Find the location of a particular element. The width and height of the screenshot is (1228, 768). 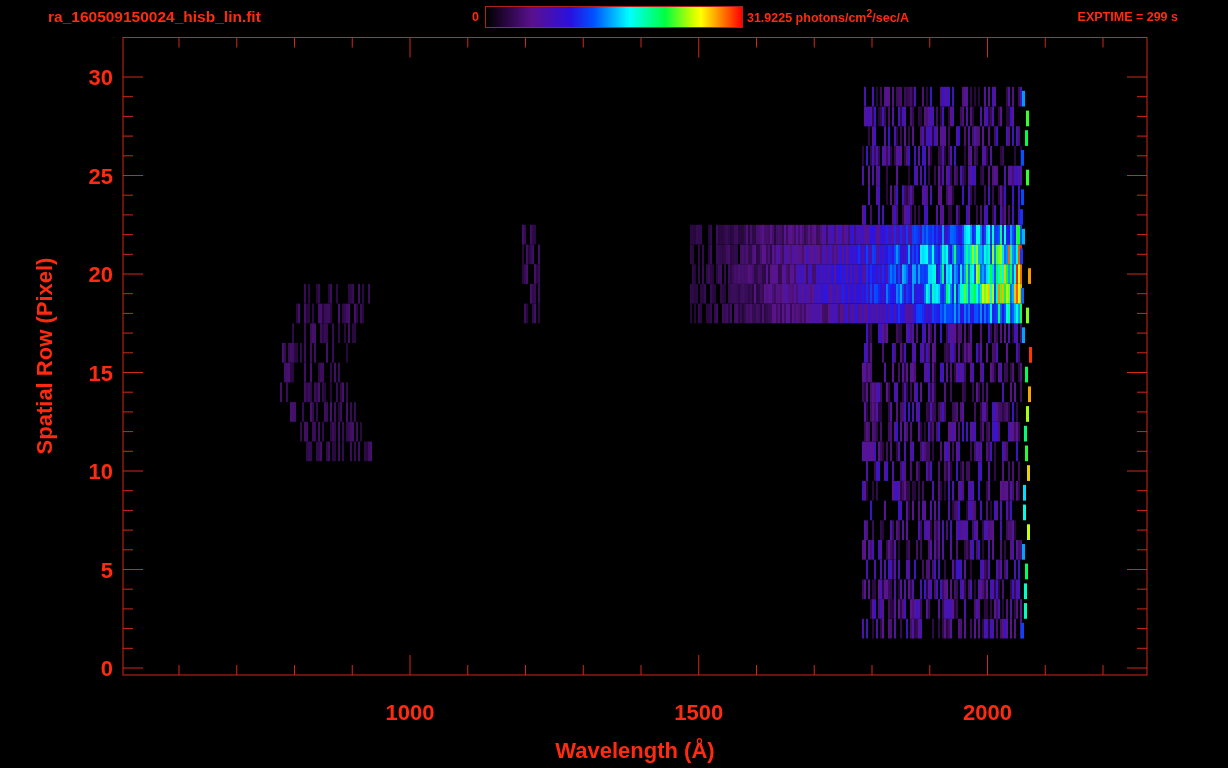

exposure-time: EXPTIME = 299 s is located at coordinates (1127, 16).